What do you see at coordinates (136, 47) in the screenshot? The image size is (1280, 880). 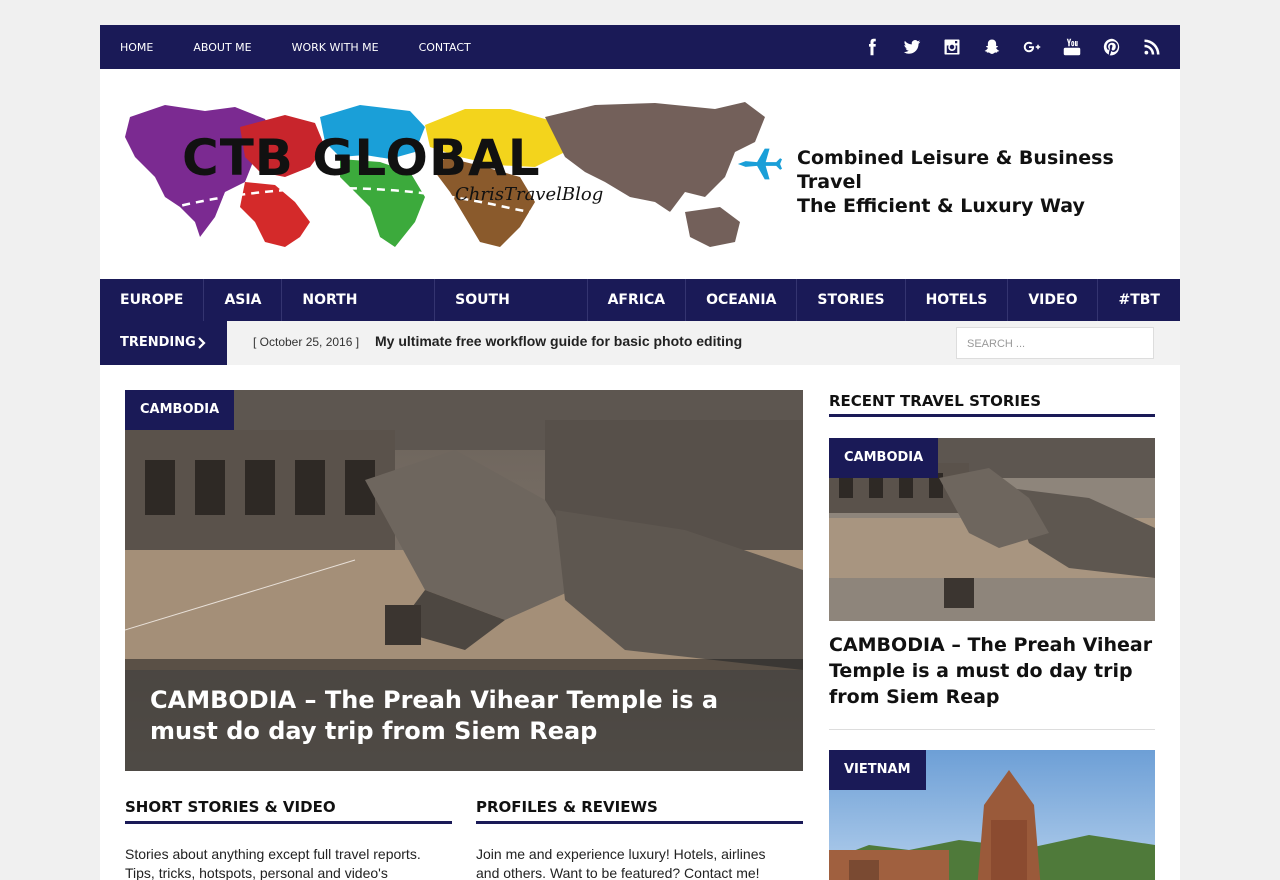 I see `nav-home: HOME` at bounding box center [136, 47].